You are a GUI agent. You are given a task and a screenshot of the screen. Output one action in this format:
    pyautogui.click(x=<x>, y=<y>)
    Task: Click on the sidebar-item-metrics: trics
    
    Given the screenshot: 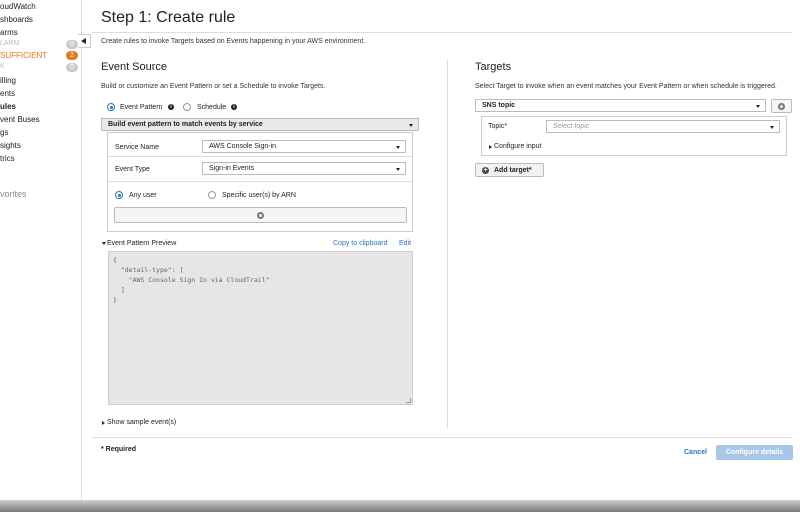 What is the action you would take?
    pyautogui.click(x=7, y=158)
    